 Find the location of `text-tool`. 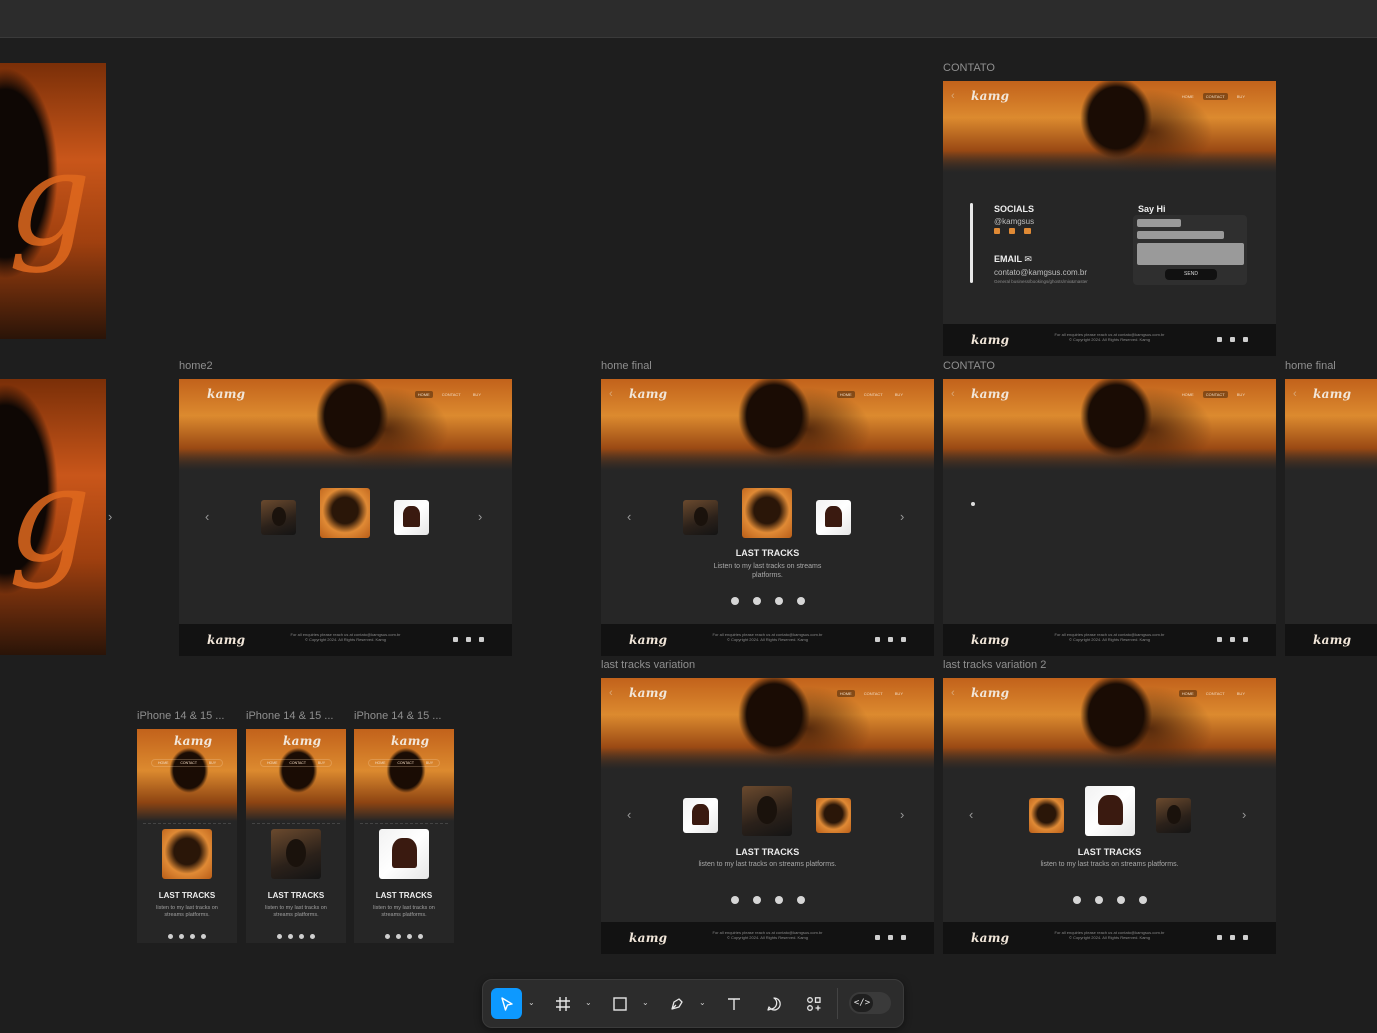

text-tool is located at coordinates (734, 1003).